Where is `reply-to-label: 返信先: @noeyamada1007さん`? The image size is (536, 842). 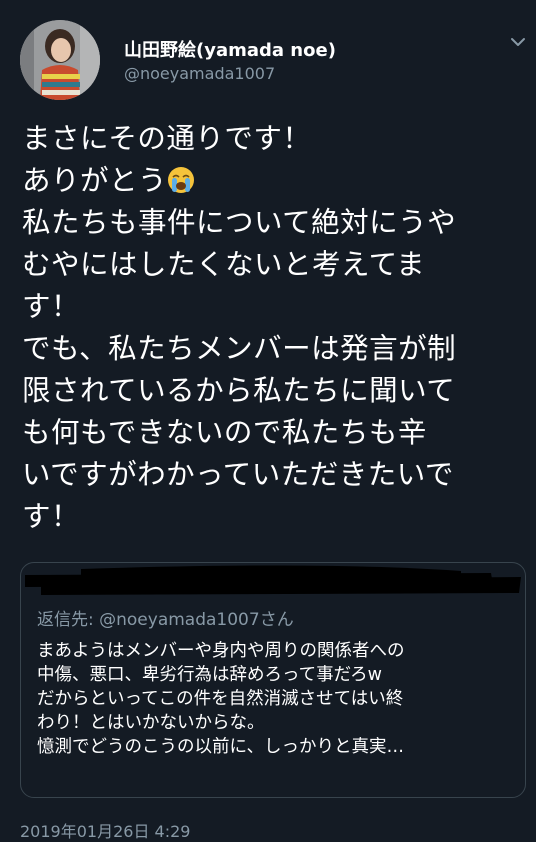 reply-to-label: 返信先: @noeyamada1007さん is located at coordinates (165, 617).